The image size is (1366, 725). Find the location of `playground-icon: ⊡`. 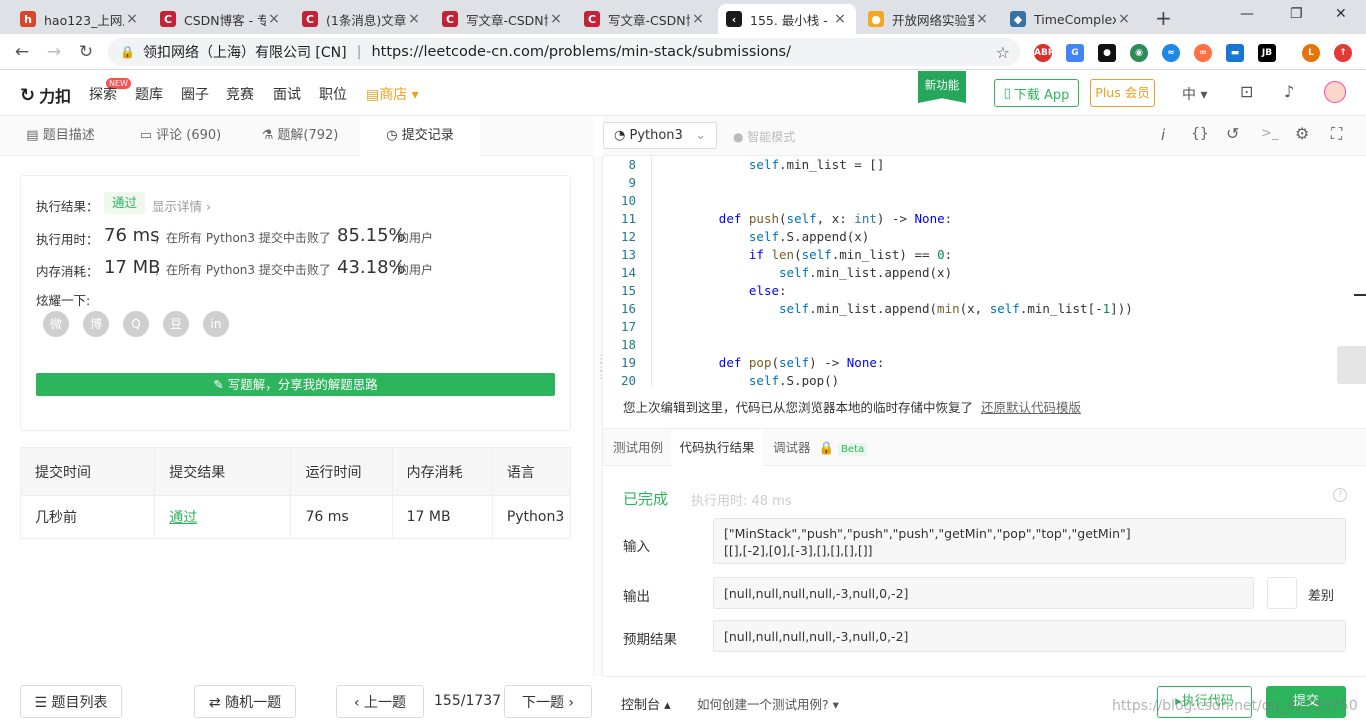

playground-icon: ⊡ is located at coordinates (1246, 91).